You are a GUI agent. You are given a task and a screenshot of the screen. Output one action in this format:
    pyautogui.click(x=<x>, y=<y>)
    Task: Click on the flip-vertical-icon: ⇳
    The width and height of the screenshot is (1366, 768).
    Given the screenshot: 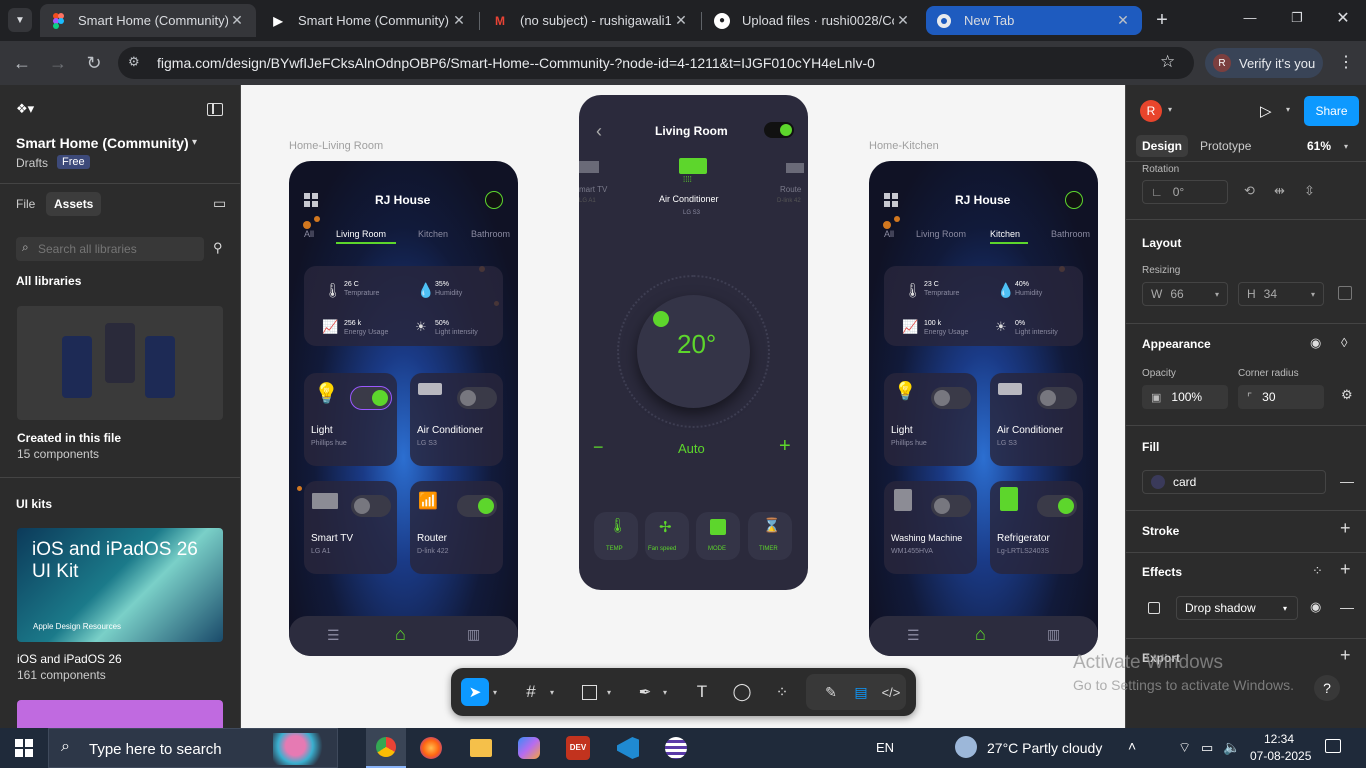 What is the action you would take?
    pyautogui.click(x=1309, y=191)
    